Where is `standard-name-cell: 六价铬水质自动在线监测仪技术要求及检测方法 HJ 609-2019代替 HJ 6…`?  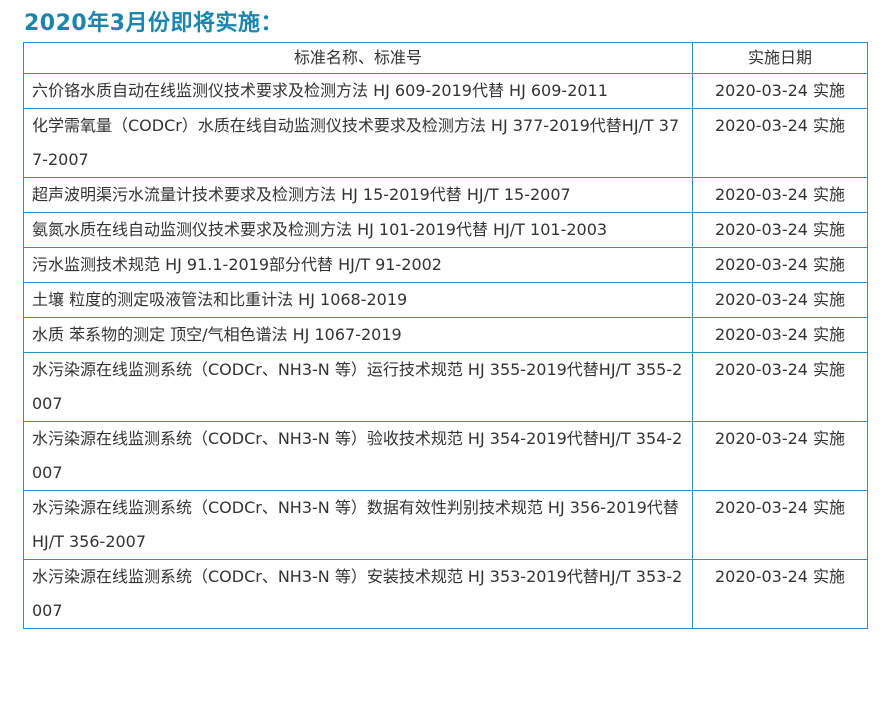 standard-name-cell: 六价铬水质自动在线监测仪技术要求及检测方法 HJ 609-2019代替 HJ 6… is located at coordinates (358, 91).